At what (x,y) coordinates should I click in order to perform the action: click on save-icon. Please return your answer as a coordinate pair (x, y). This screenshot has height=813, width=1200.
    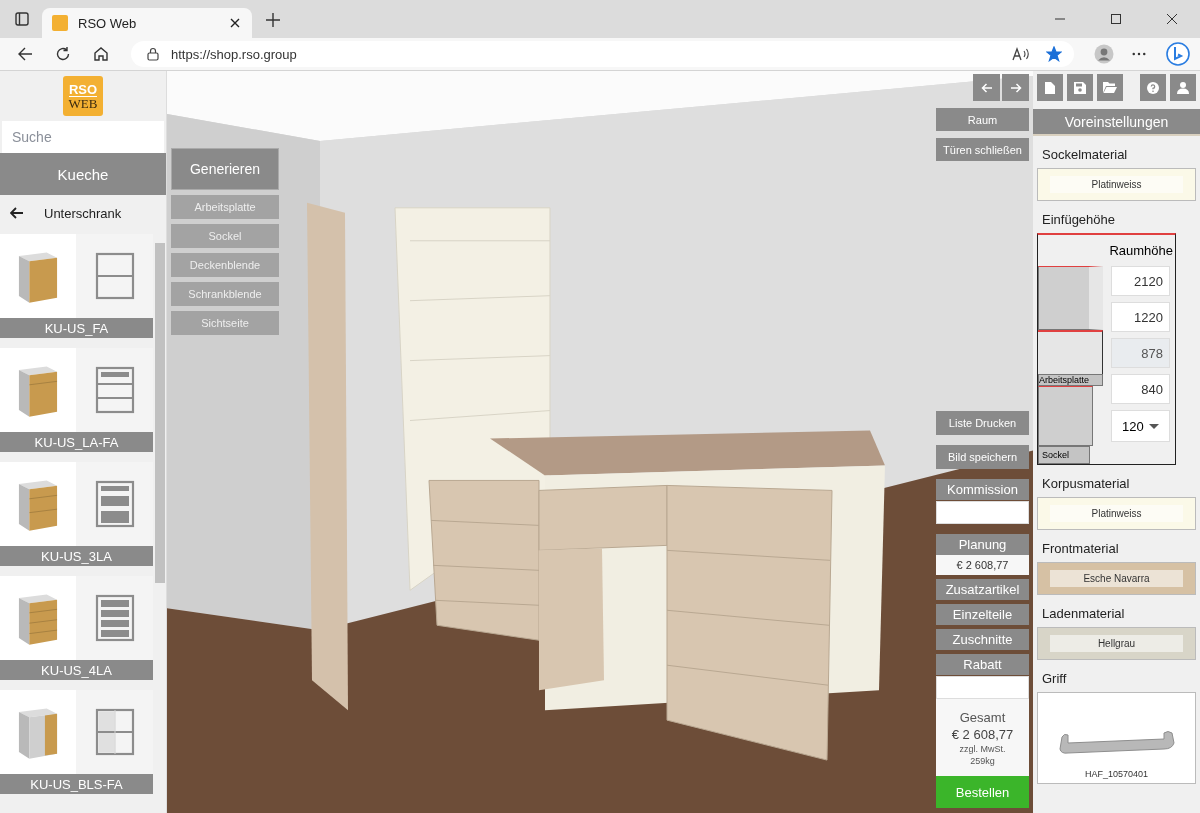
    Looking at the image, I should click on (1079, 87).